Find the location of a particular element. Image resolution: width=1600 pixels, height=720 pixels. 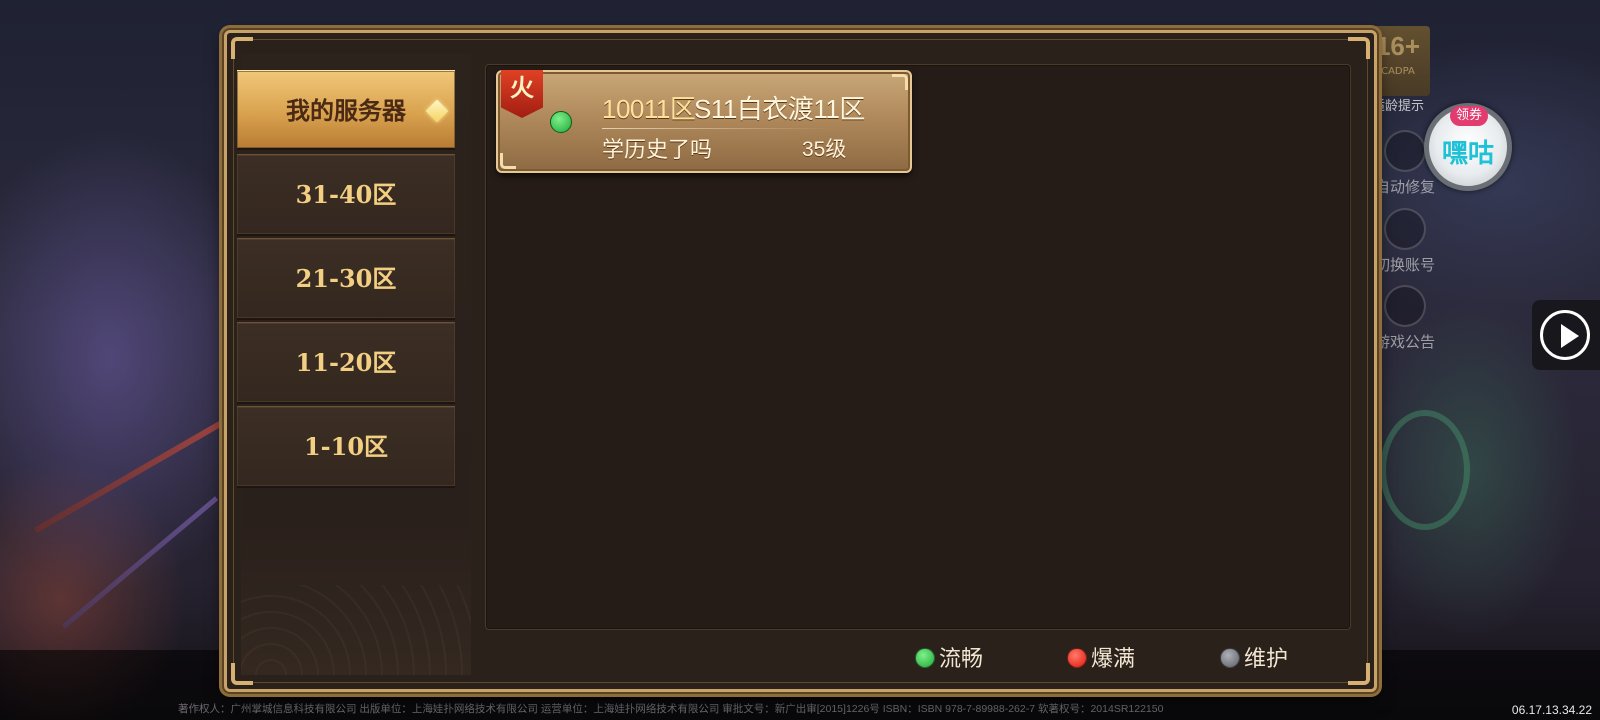

sidebar-wave-pattern is located at coordinates (356, 630).